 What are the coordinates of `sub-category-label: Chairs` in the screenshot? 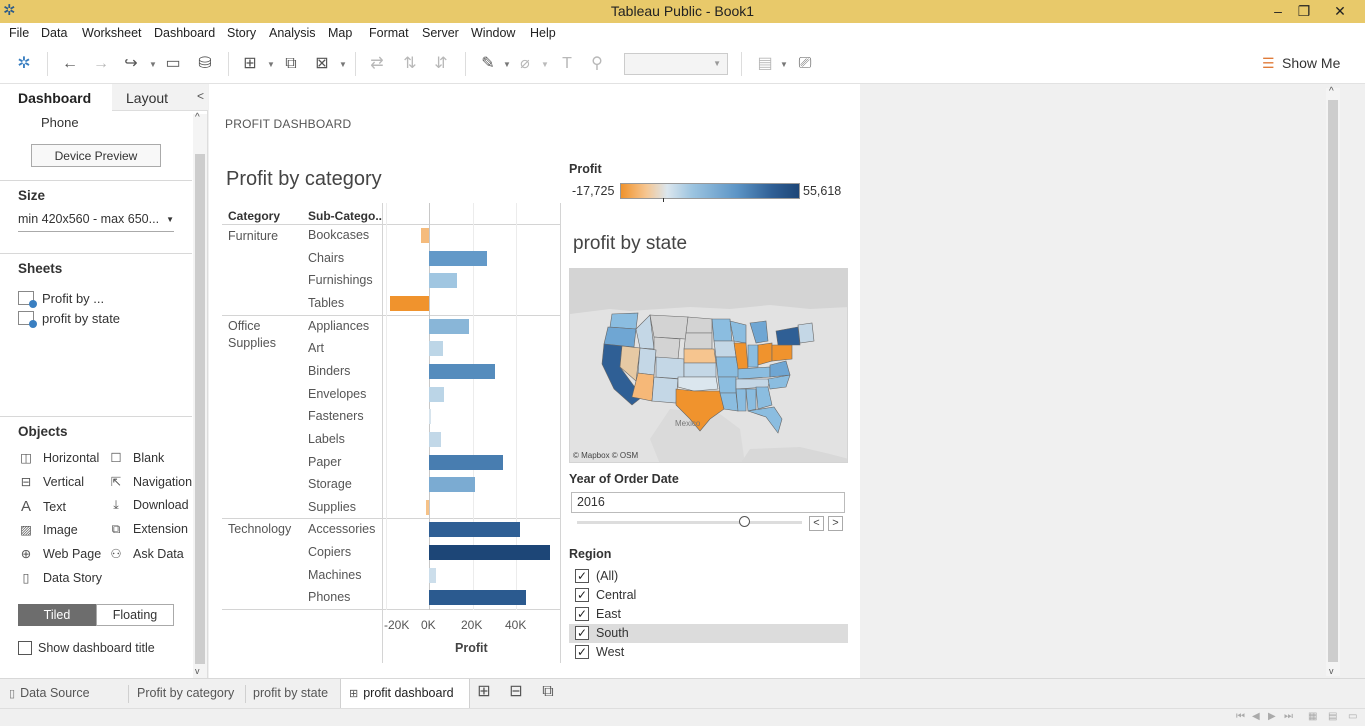 It's located at (326, 258).